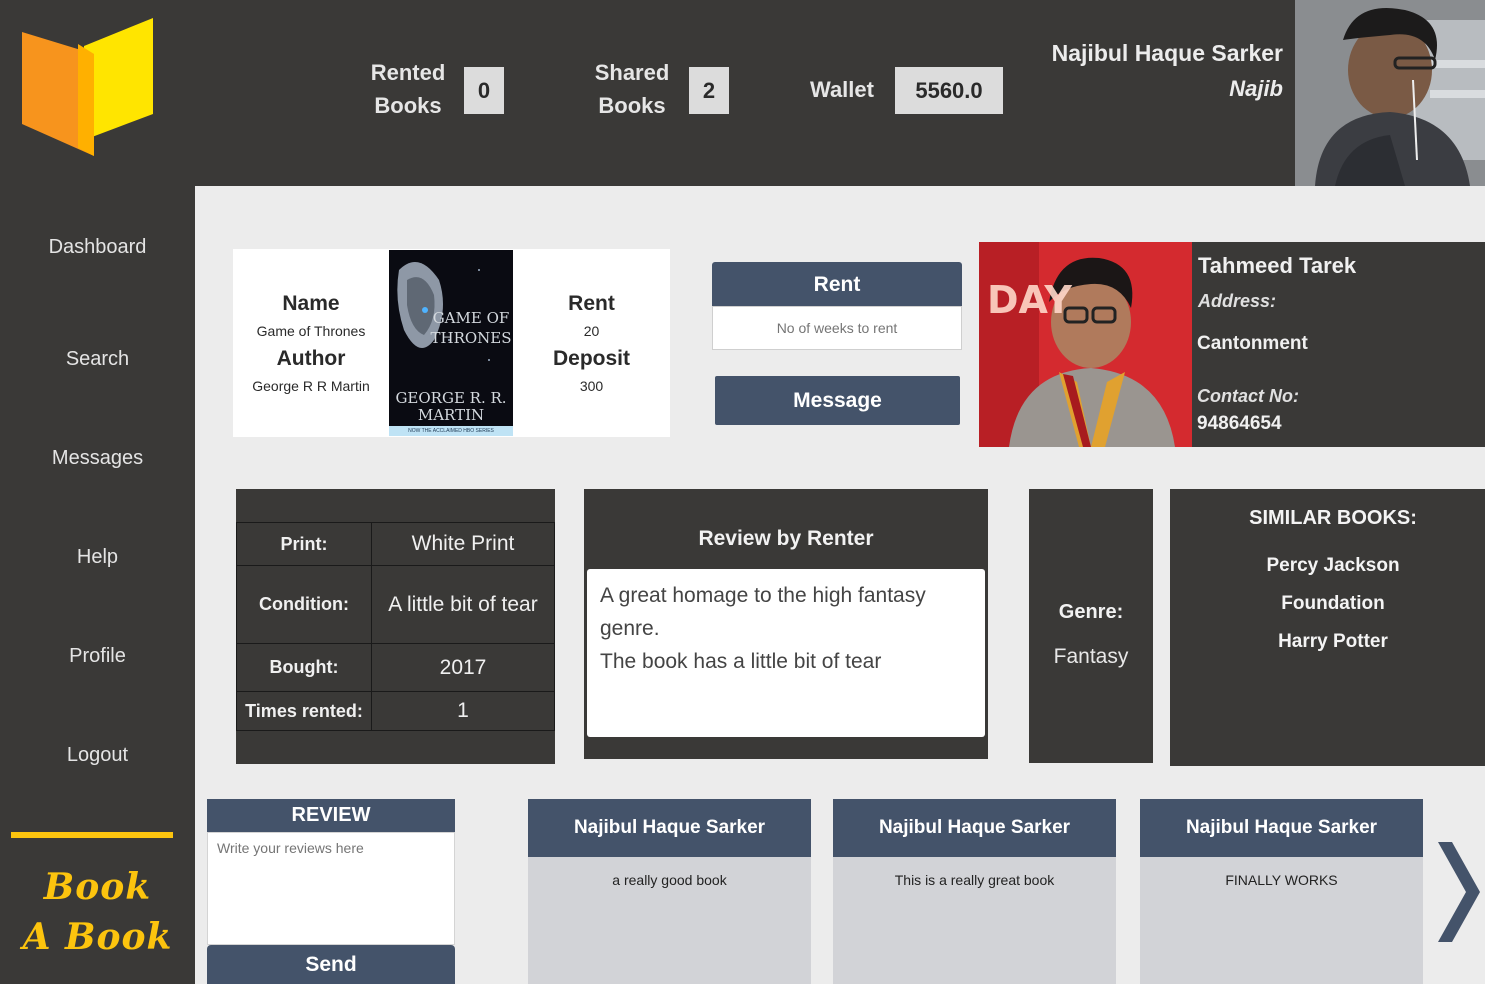 This screenshot has height=984, width=1485. I want to click on sidebar-item-search: Search, so click(97, 359).